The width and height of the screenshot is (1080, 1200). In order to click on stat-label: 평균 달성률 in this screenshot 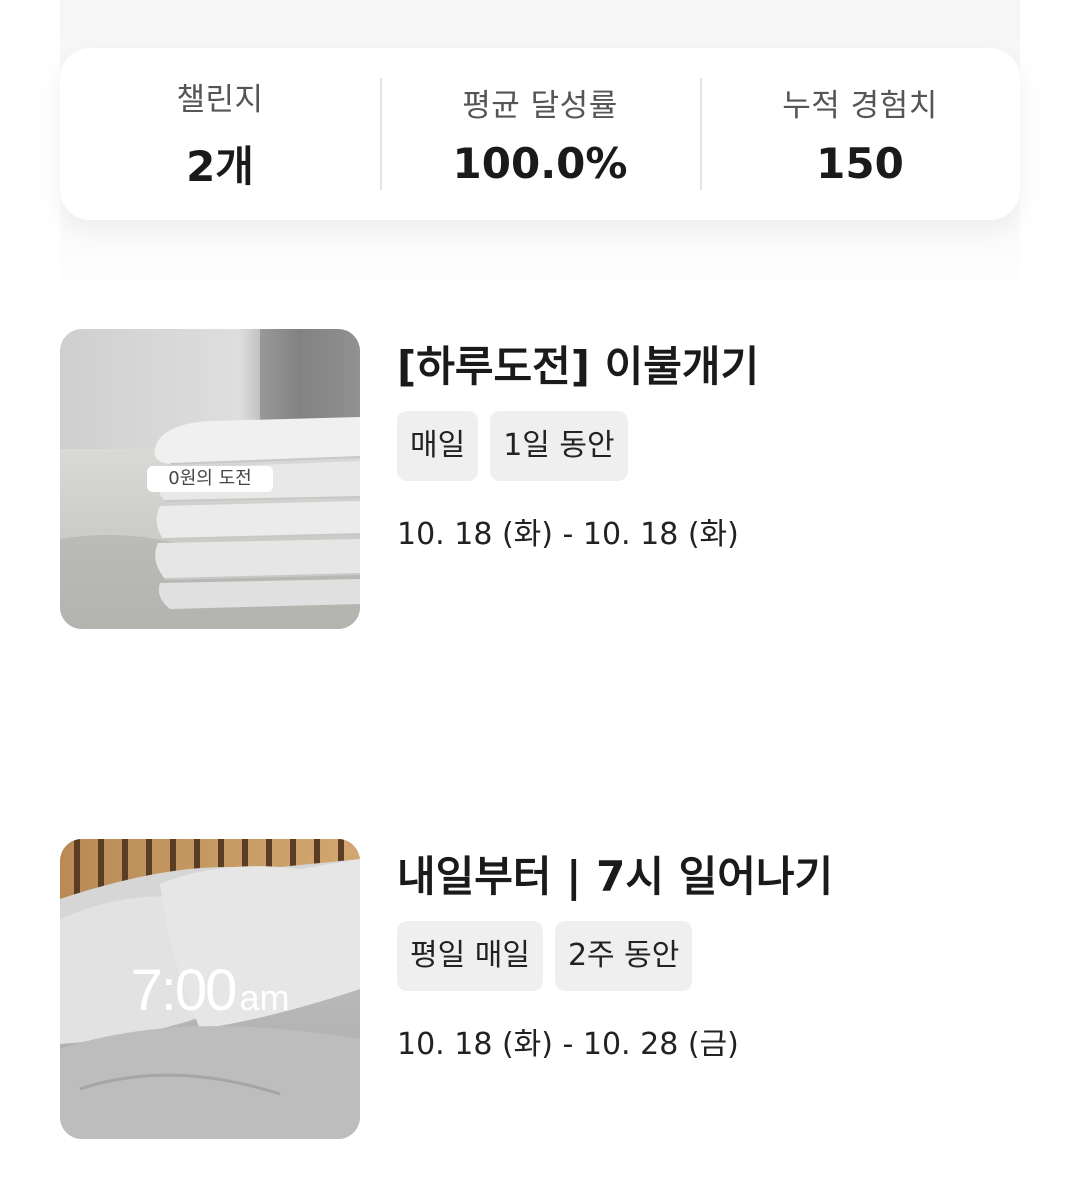, I will do `click(540, 106)`.